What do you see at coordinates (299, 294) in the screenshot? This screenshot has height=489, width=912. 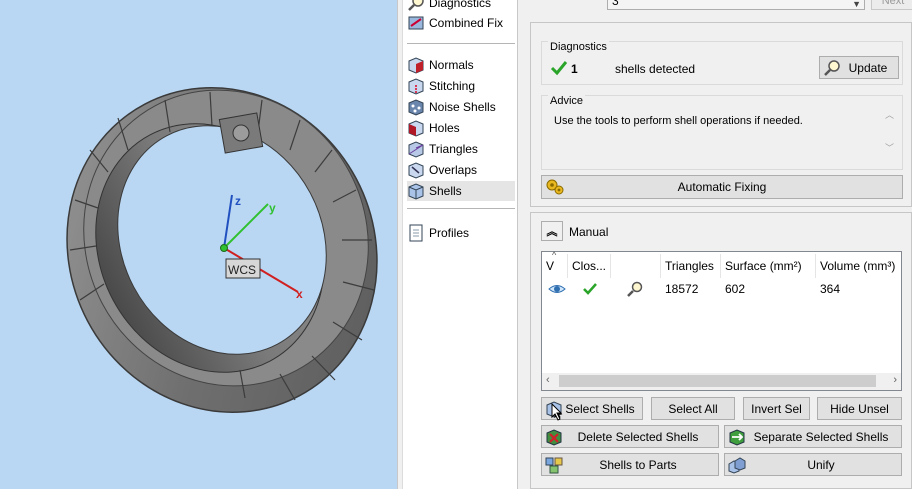 I see `axis-x-label: x` at bounding box center [299, 294].